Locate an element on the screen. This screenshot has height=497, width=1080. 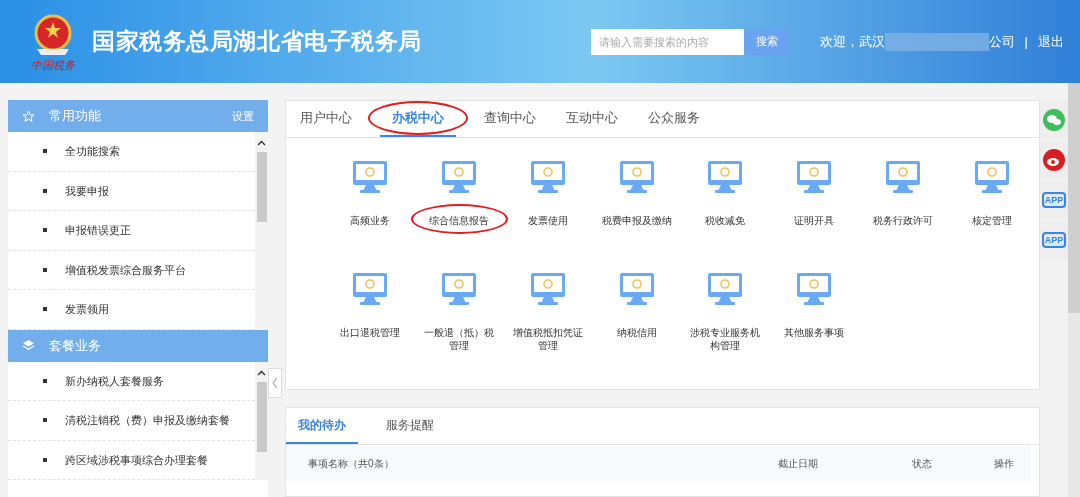
section-title: 套餐业务 is located at coordinates (75, 345).